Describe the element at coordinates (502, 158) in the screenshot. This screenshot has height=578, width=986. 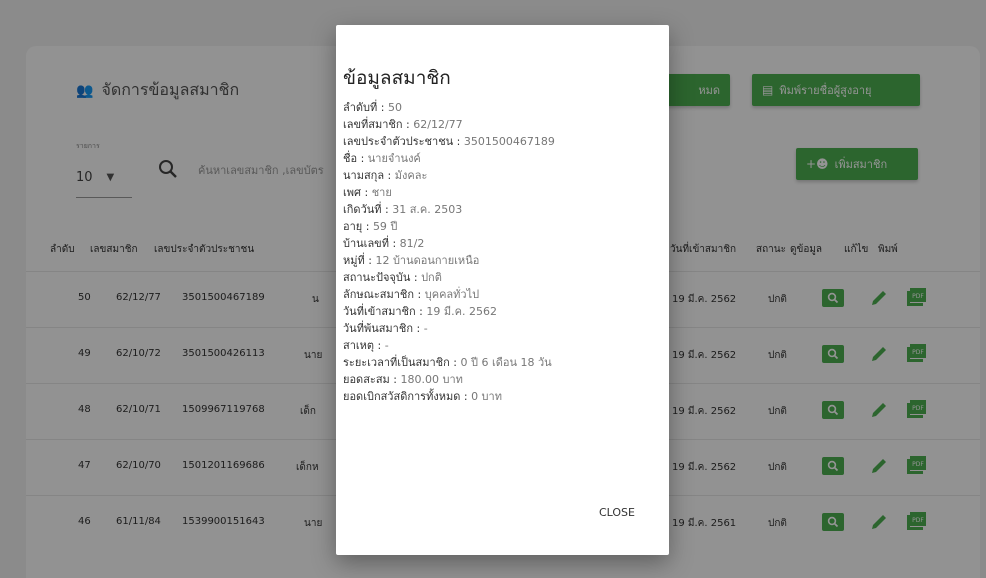
I see `dialog-detail-line: ชื่อ : นายจำนงค์` at that location.